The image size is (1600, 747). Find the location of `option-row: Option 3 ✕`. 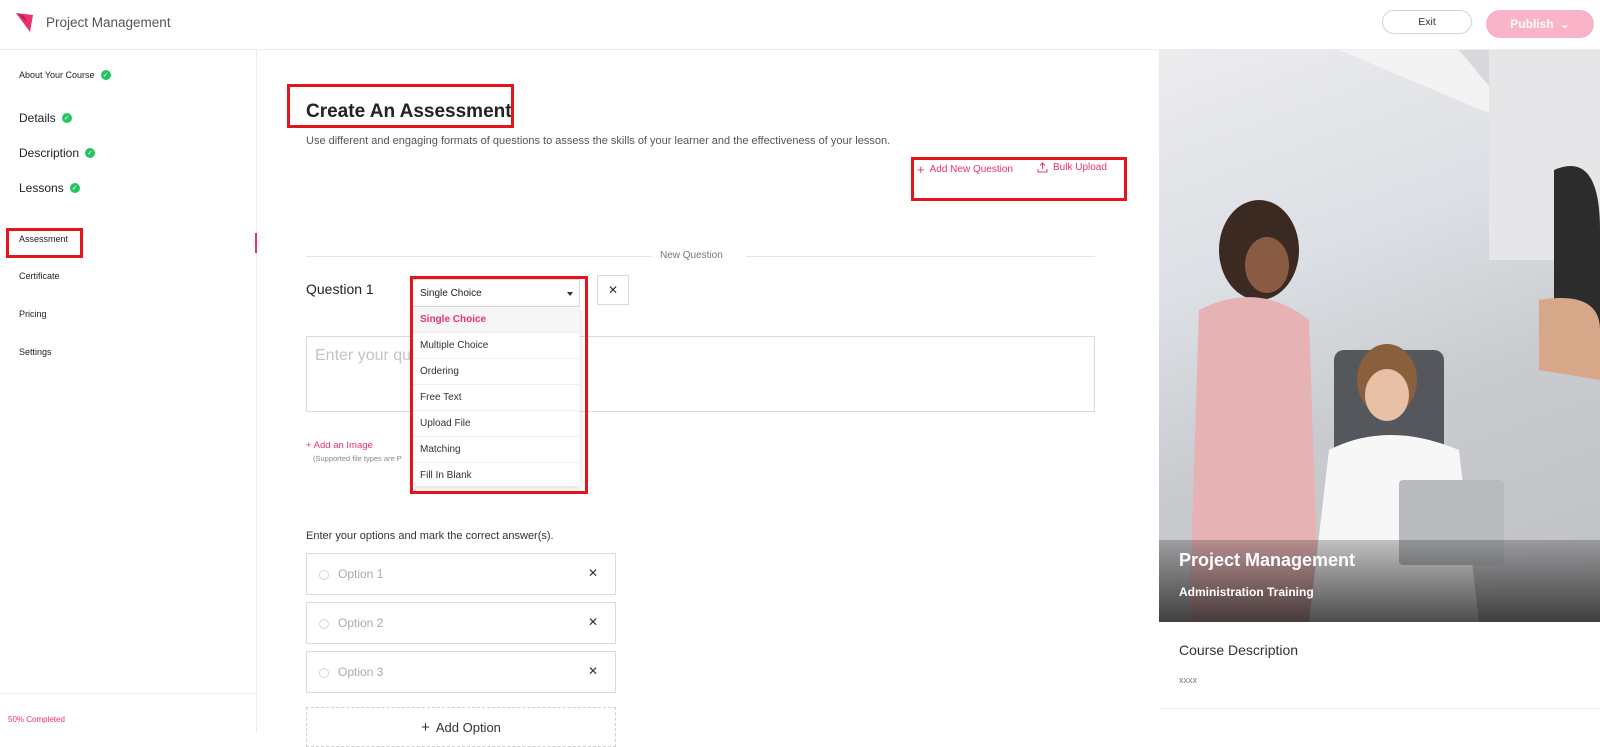

option-row: Option 3 ✕ is located at coordinates (461, 672).